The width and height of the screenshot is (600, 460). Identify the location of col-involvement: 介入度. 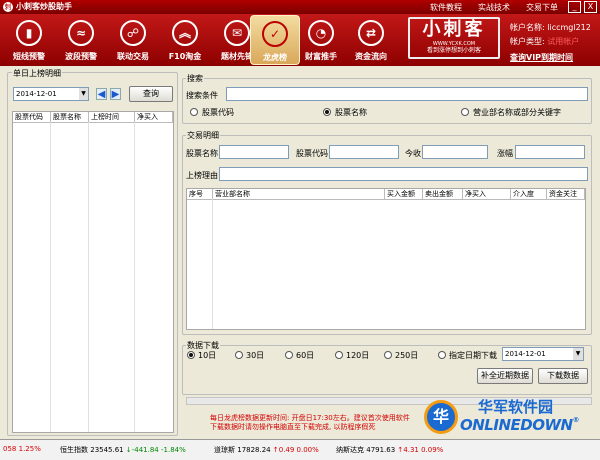
(529, 194).